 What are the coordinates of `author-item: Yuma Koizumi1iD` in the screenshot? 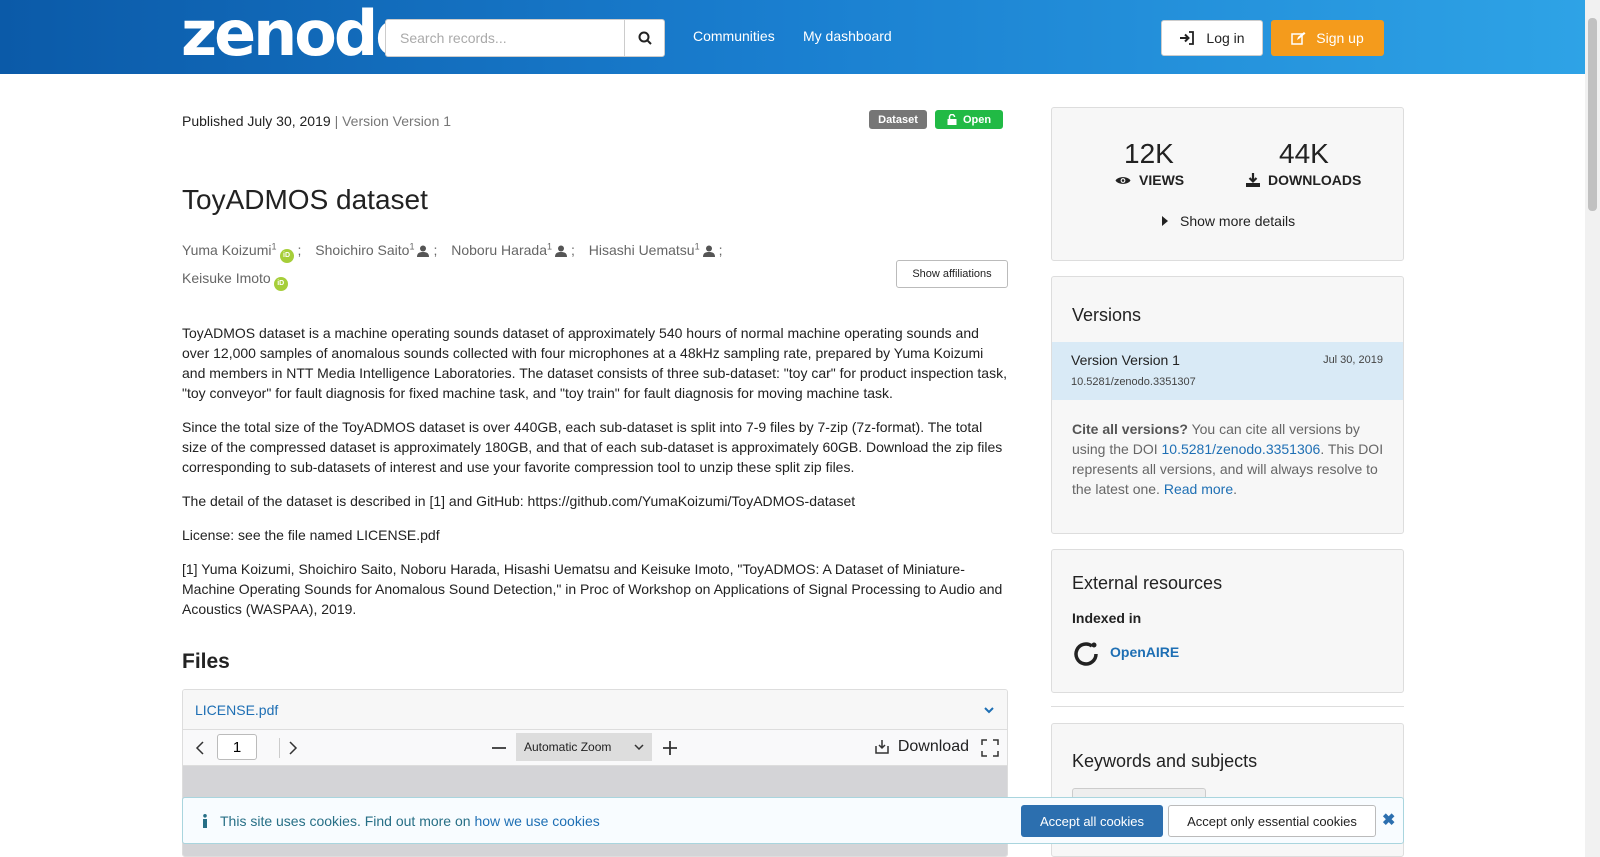 It's located at (238, 252).